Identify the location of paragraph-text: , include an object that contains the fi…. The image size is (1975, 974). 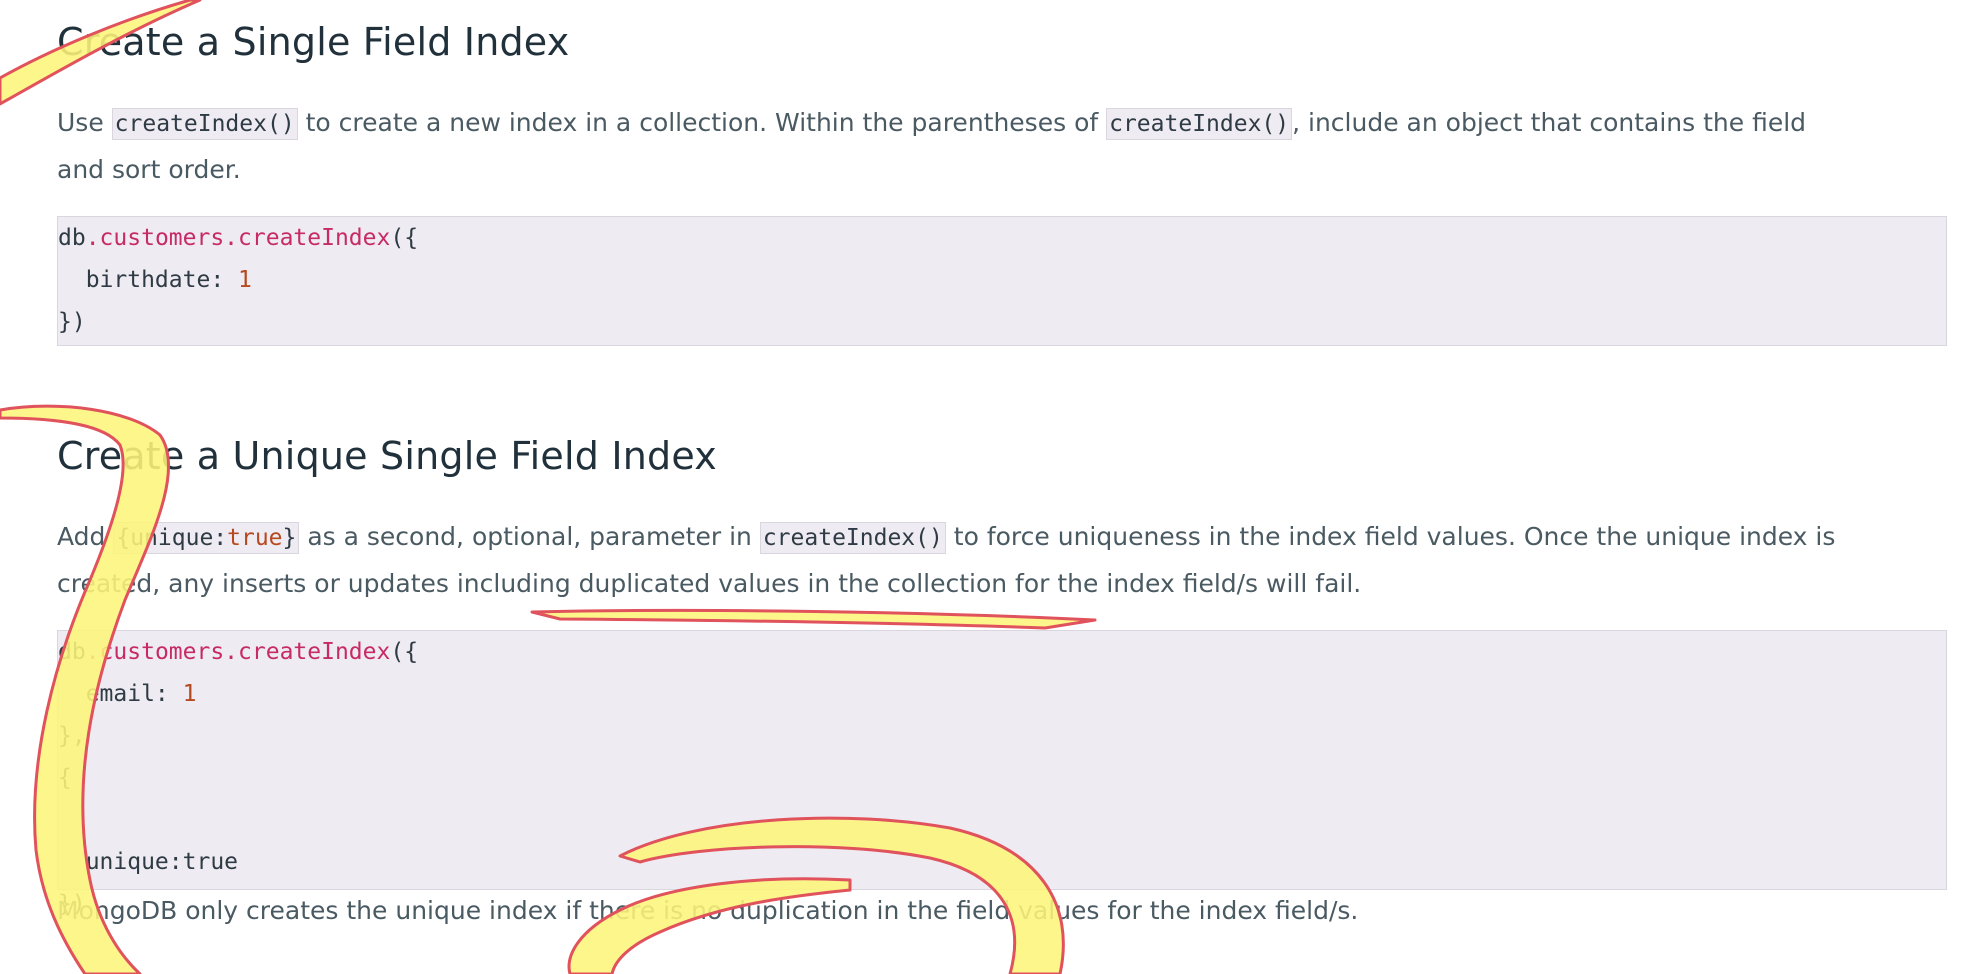
(1549, 122).